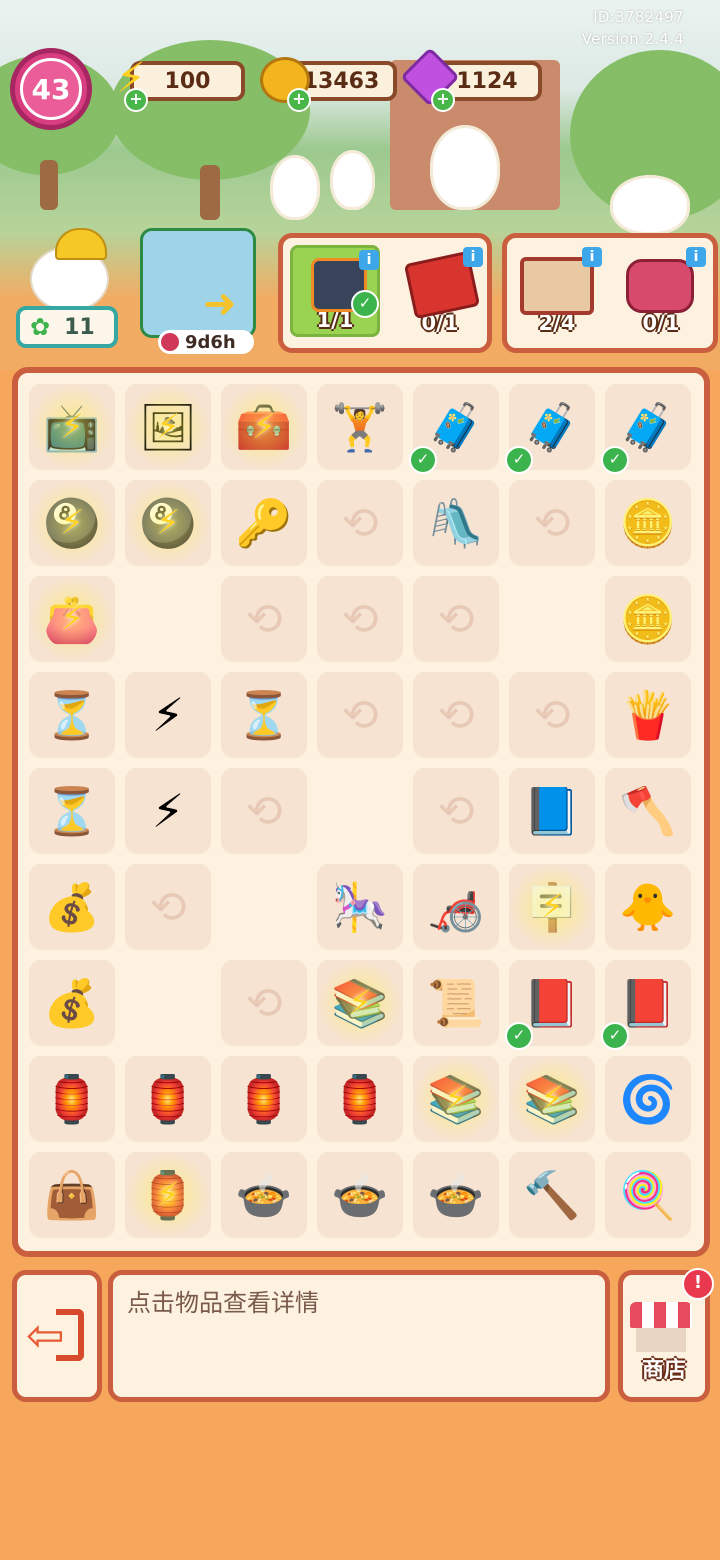 This screenshot has height=1560, width=720. I want to click on board-cell: 📜, so click(456, 1003).